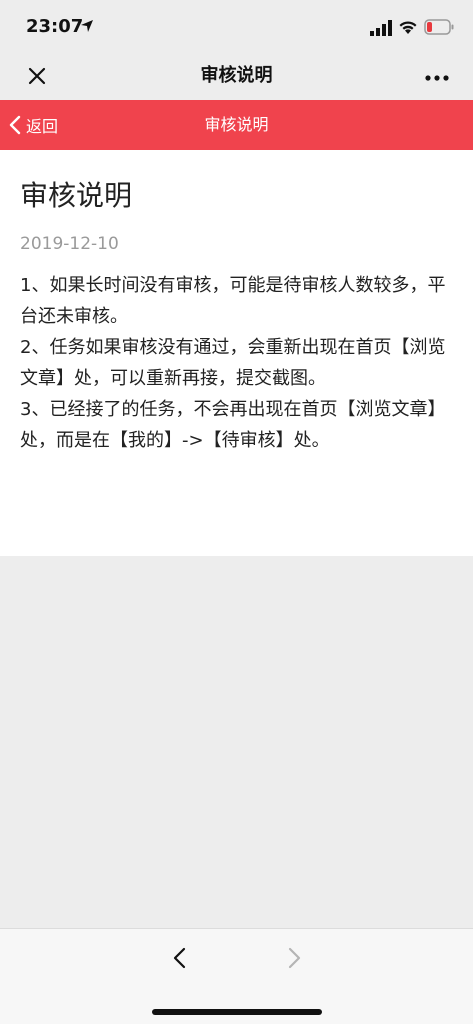  I want to click on article-paragraph: 1、如果长时间没有审核，可能是待审核人数较多，平台还未审核。, so click(233, 301).